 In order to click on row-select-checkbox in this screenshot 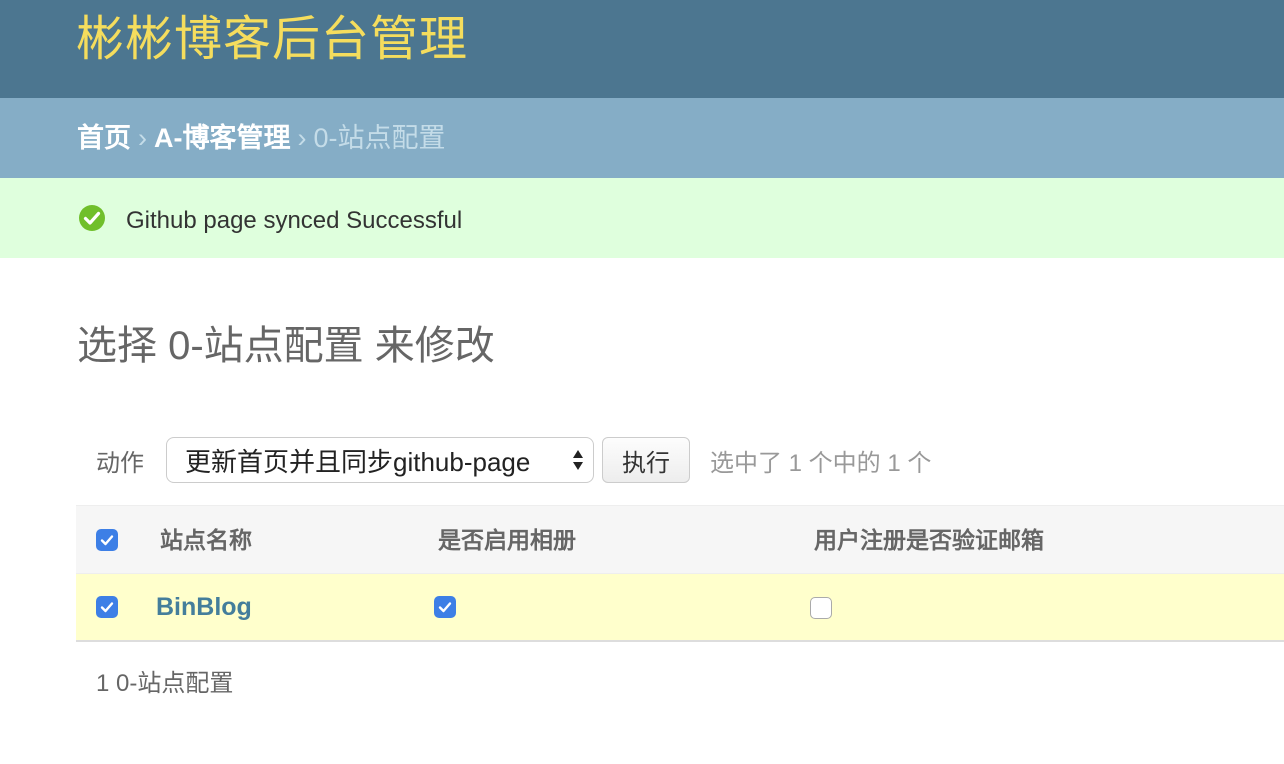, I will do `click(107, 607)`.